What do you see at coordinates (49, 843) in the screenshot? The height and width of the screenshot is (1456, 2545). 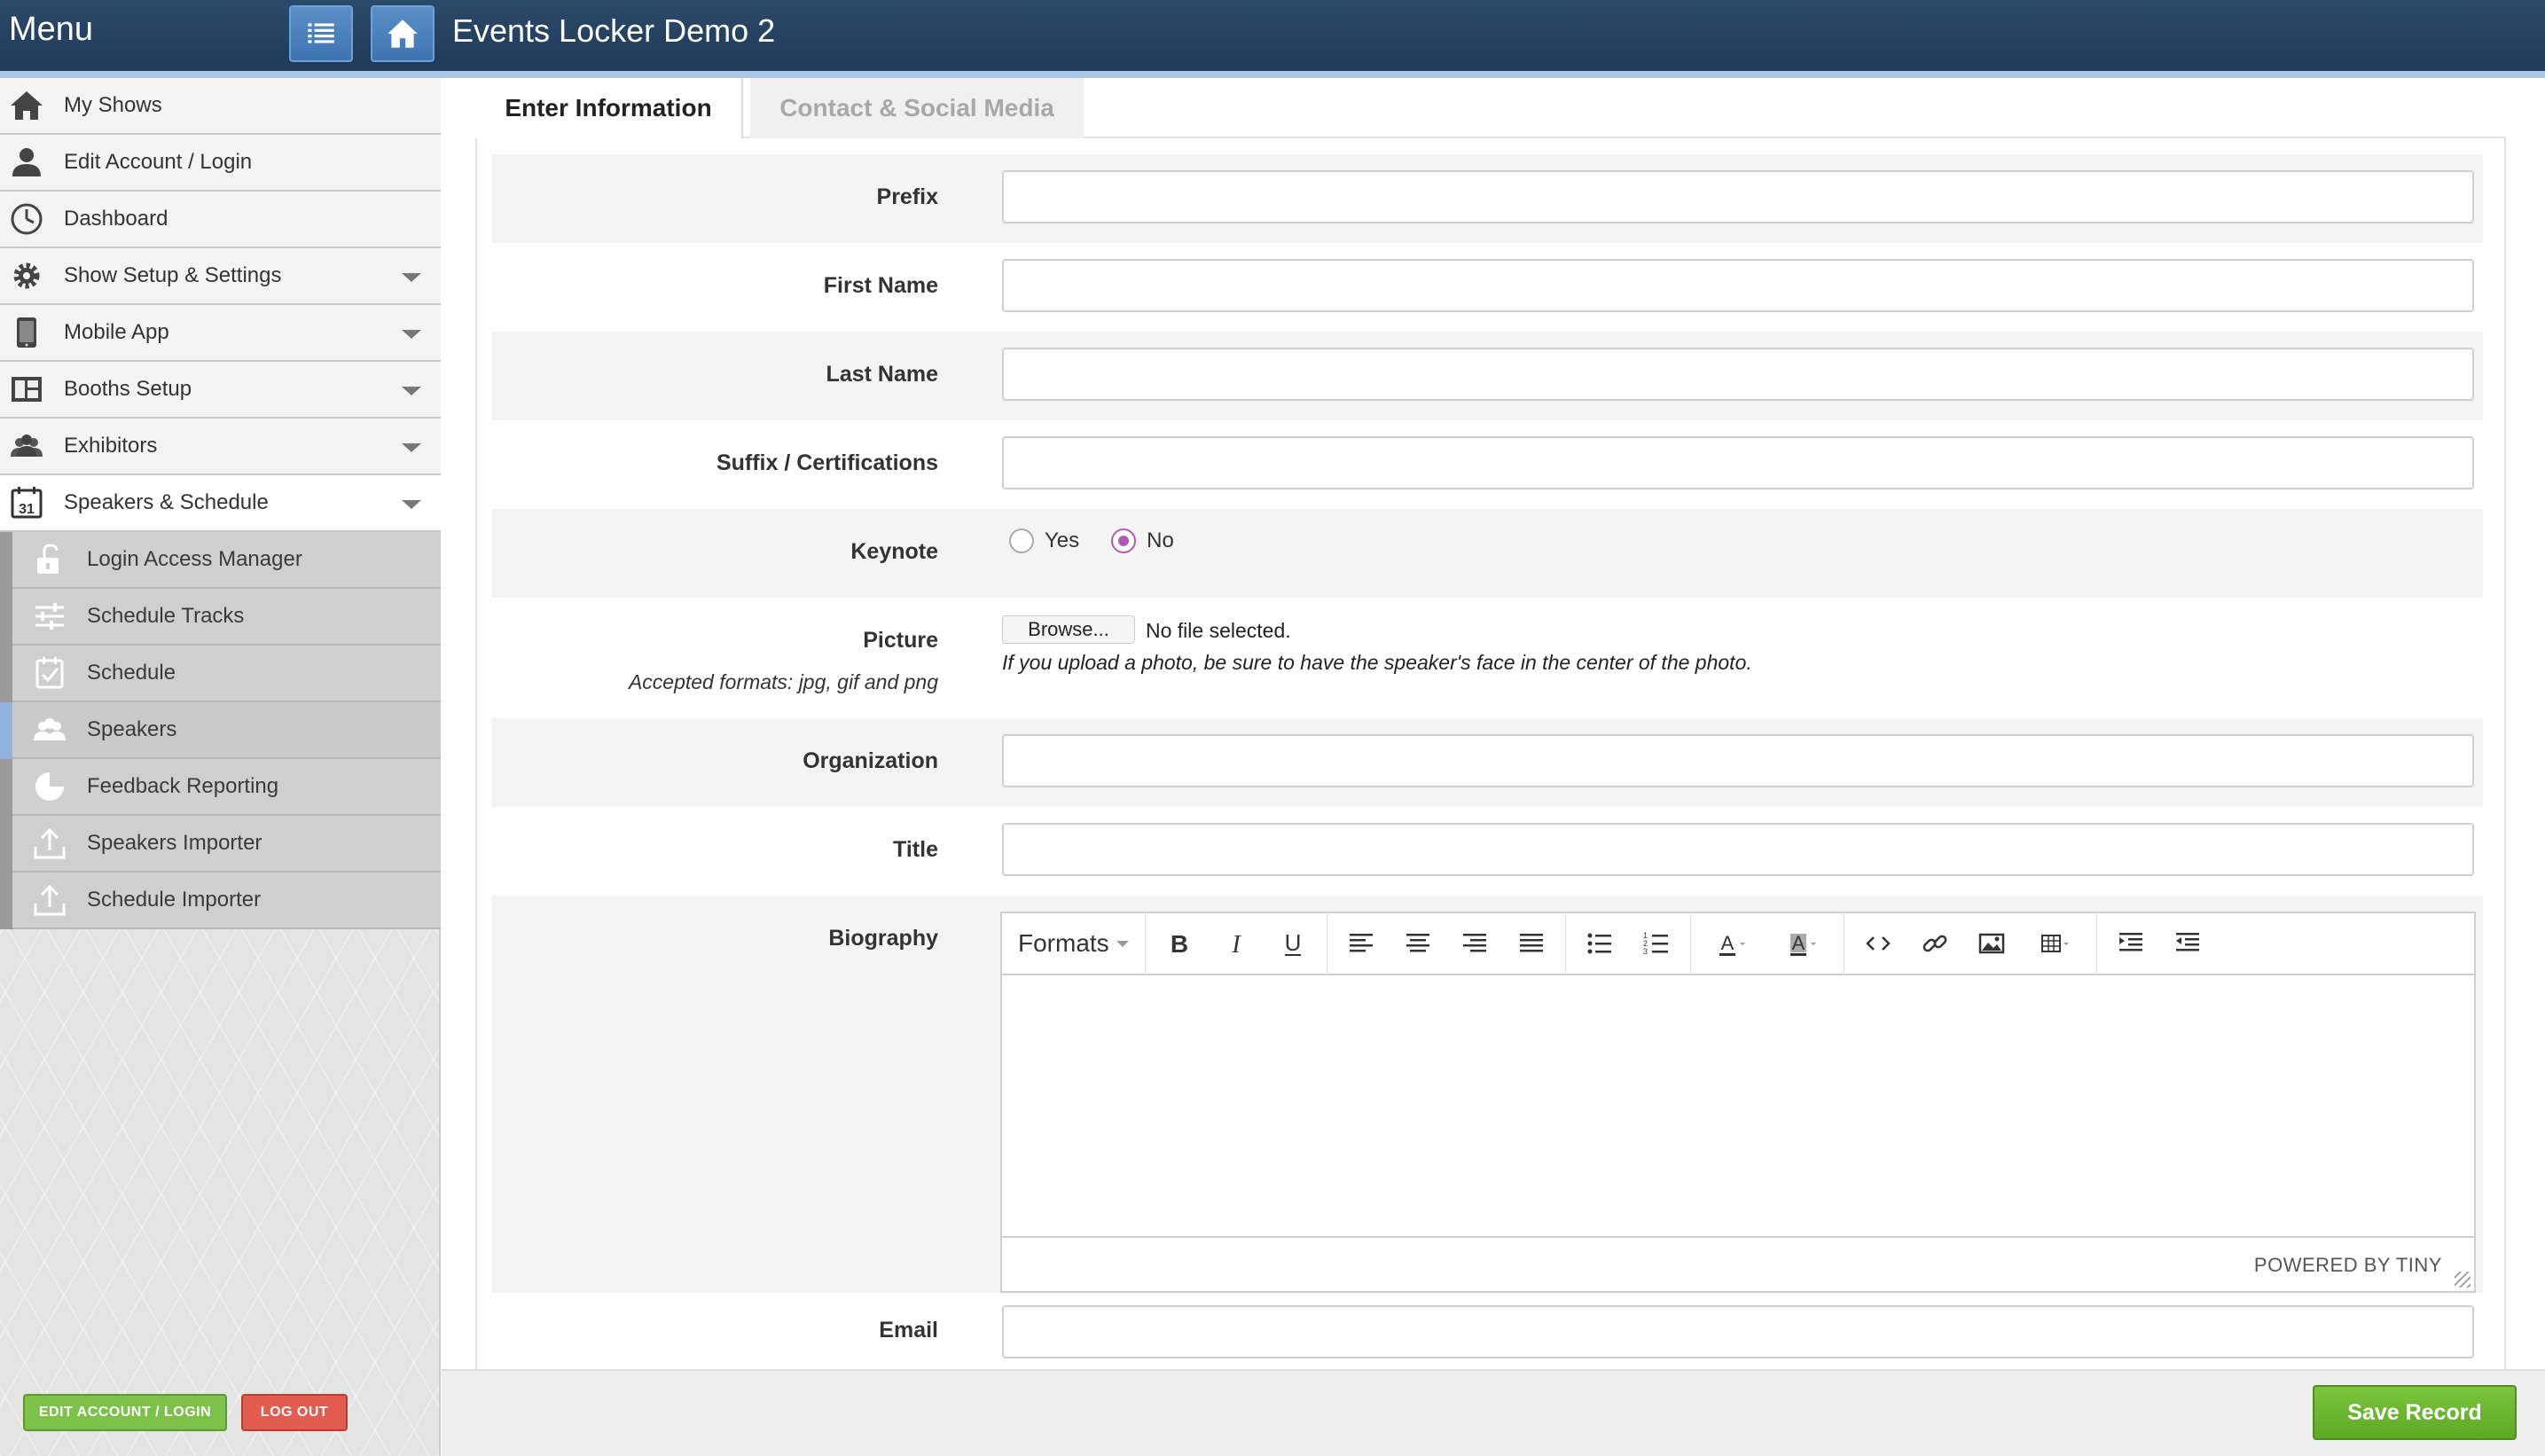 I see `upload-icon` at bounding box center [49, 843].